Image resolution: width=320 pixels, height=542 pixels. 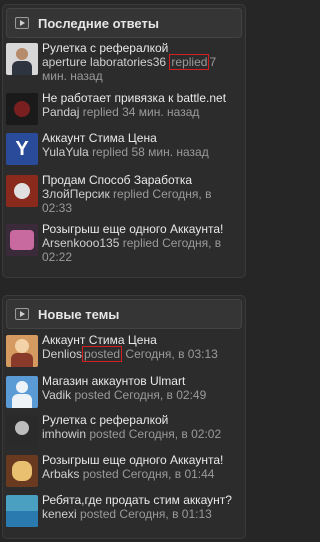 I want to click on topic-link: Ребята,где продать стим аккаунт?, so click(x=142, y=500).